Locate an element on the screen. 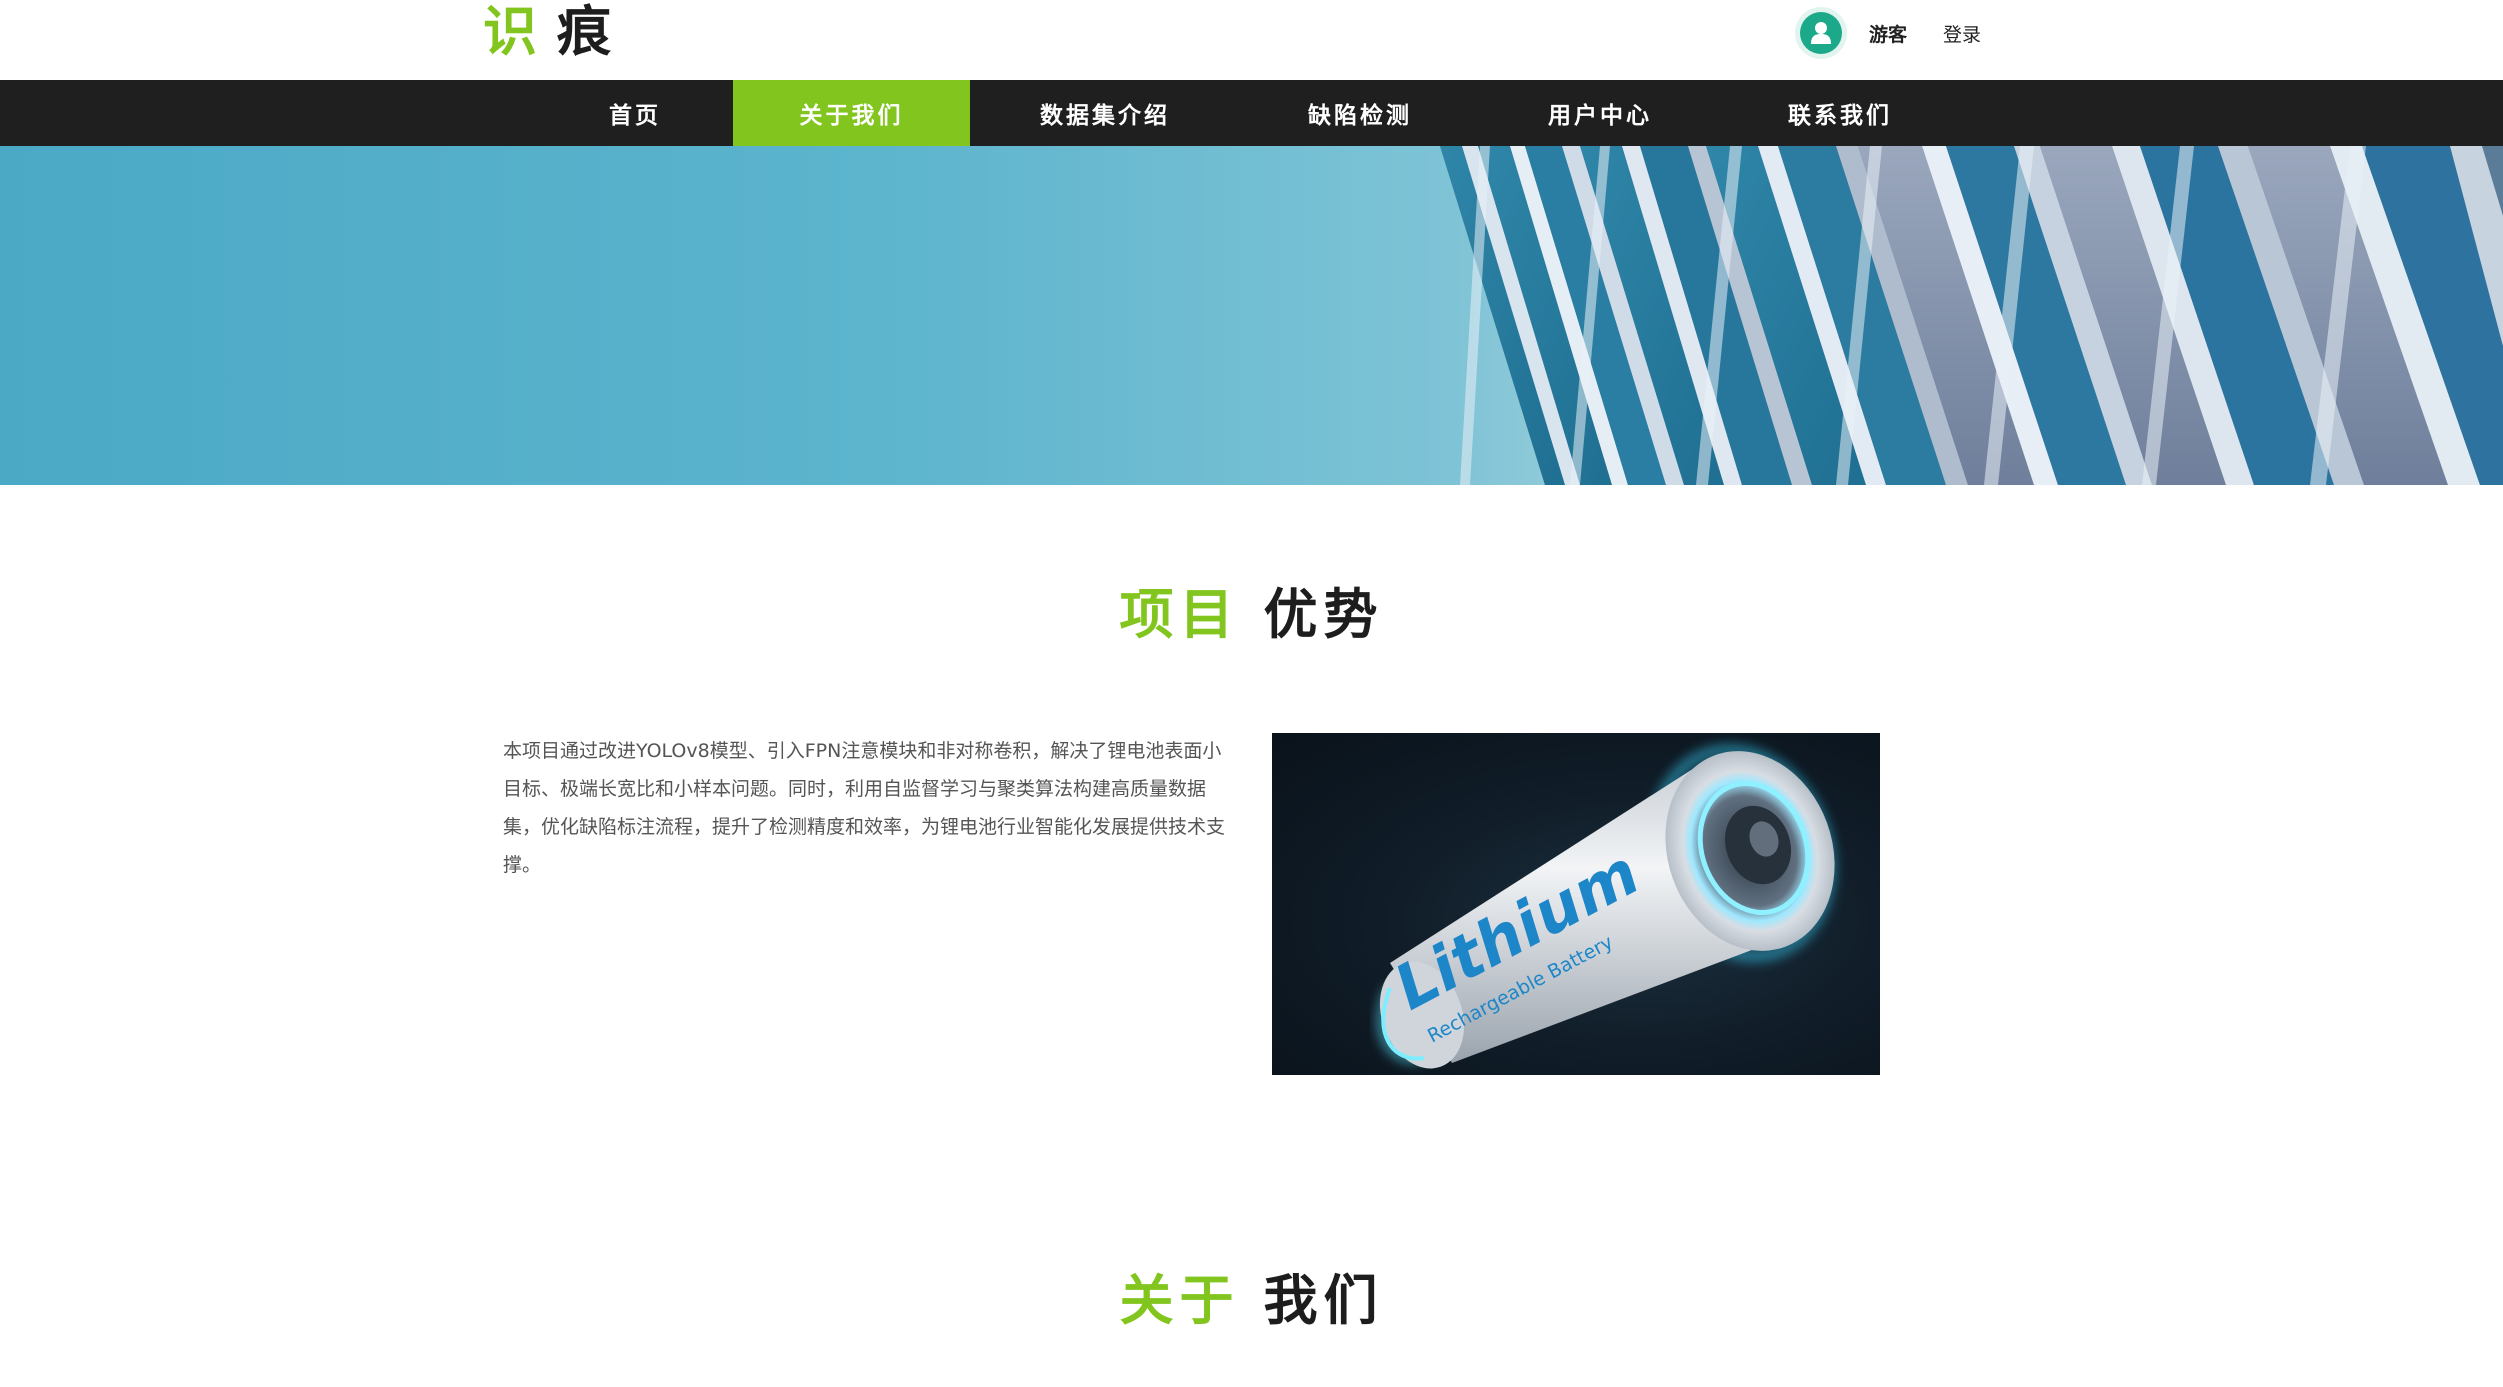 This screenshot has width=2503, height=1387. about-title-part-1: 关于 is located at coordinates (1179, 1300).